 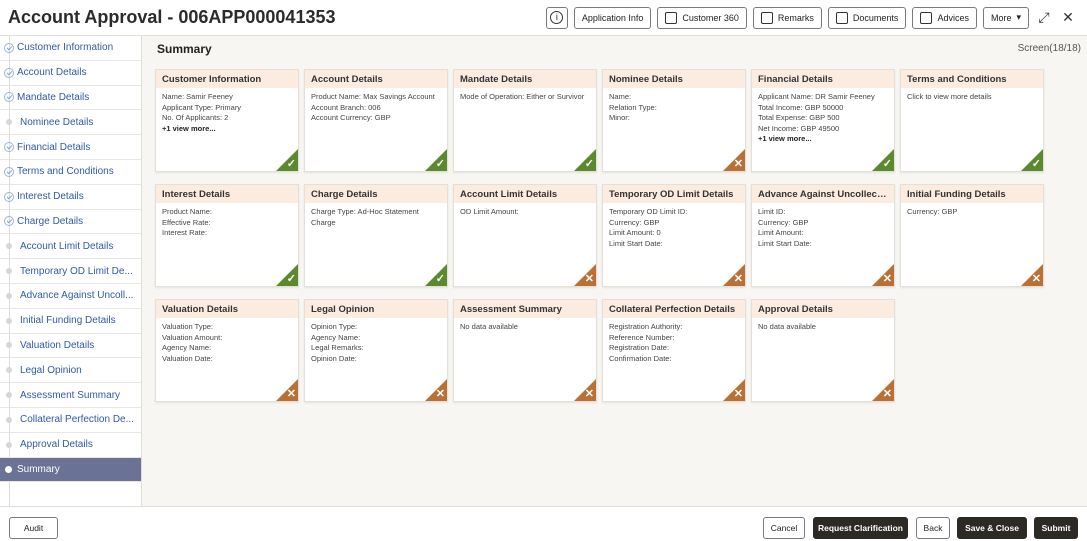 I want to click on sidebar-item: Nominee Details, so click(x=70, y=123).